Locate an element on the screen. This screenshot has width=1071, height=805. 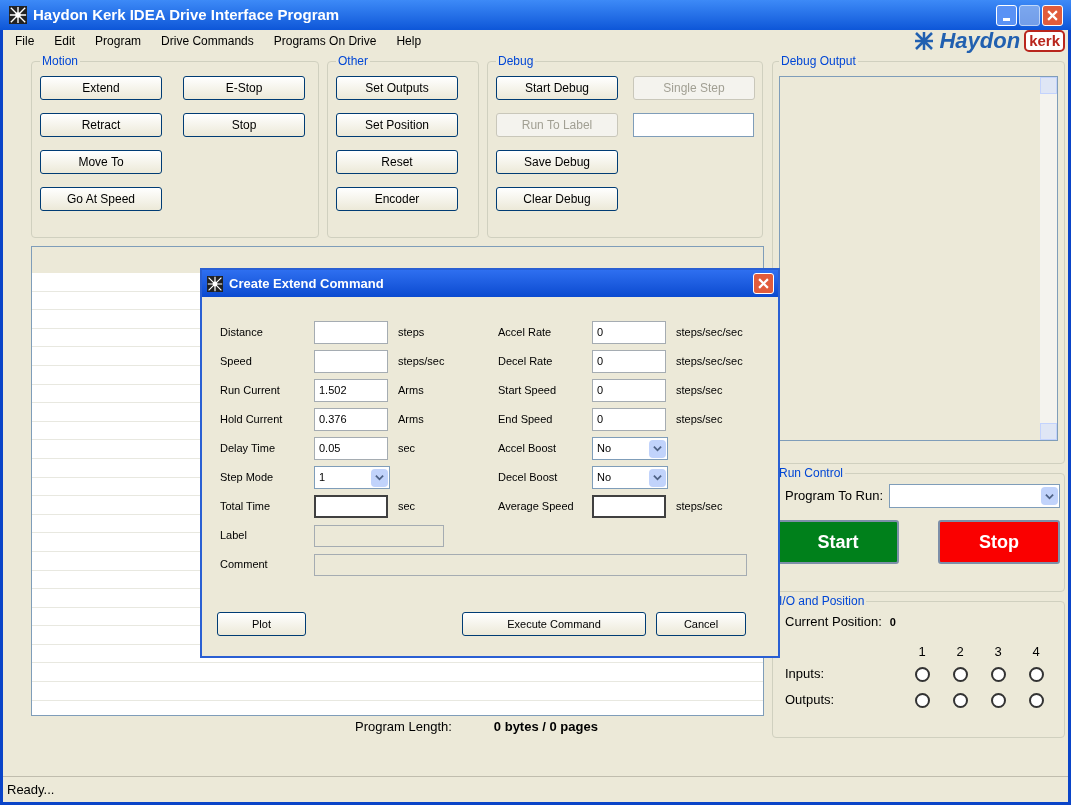
field-label: Decel Rate is located at coordinates (526, 362).